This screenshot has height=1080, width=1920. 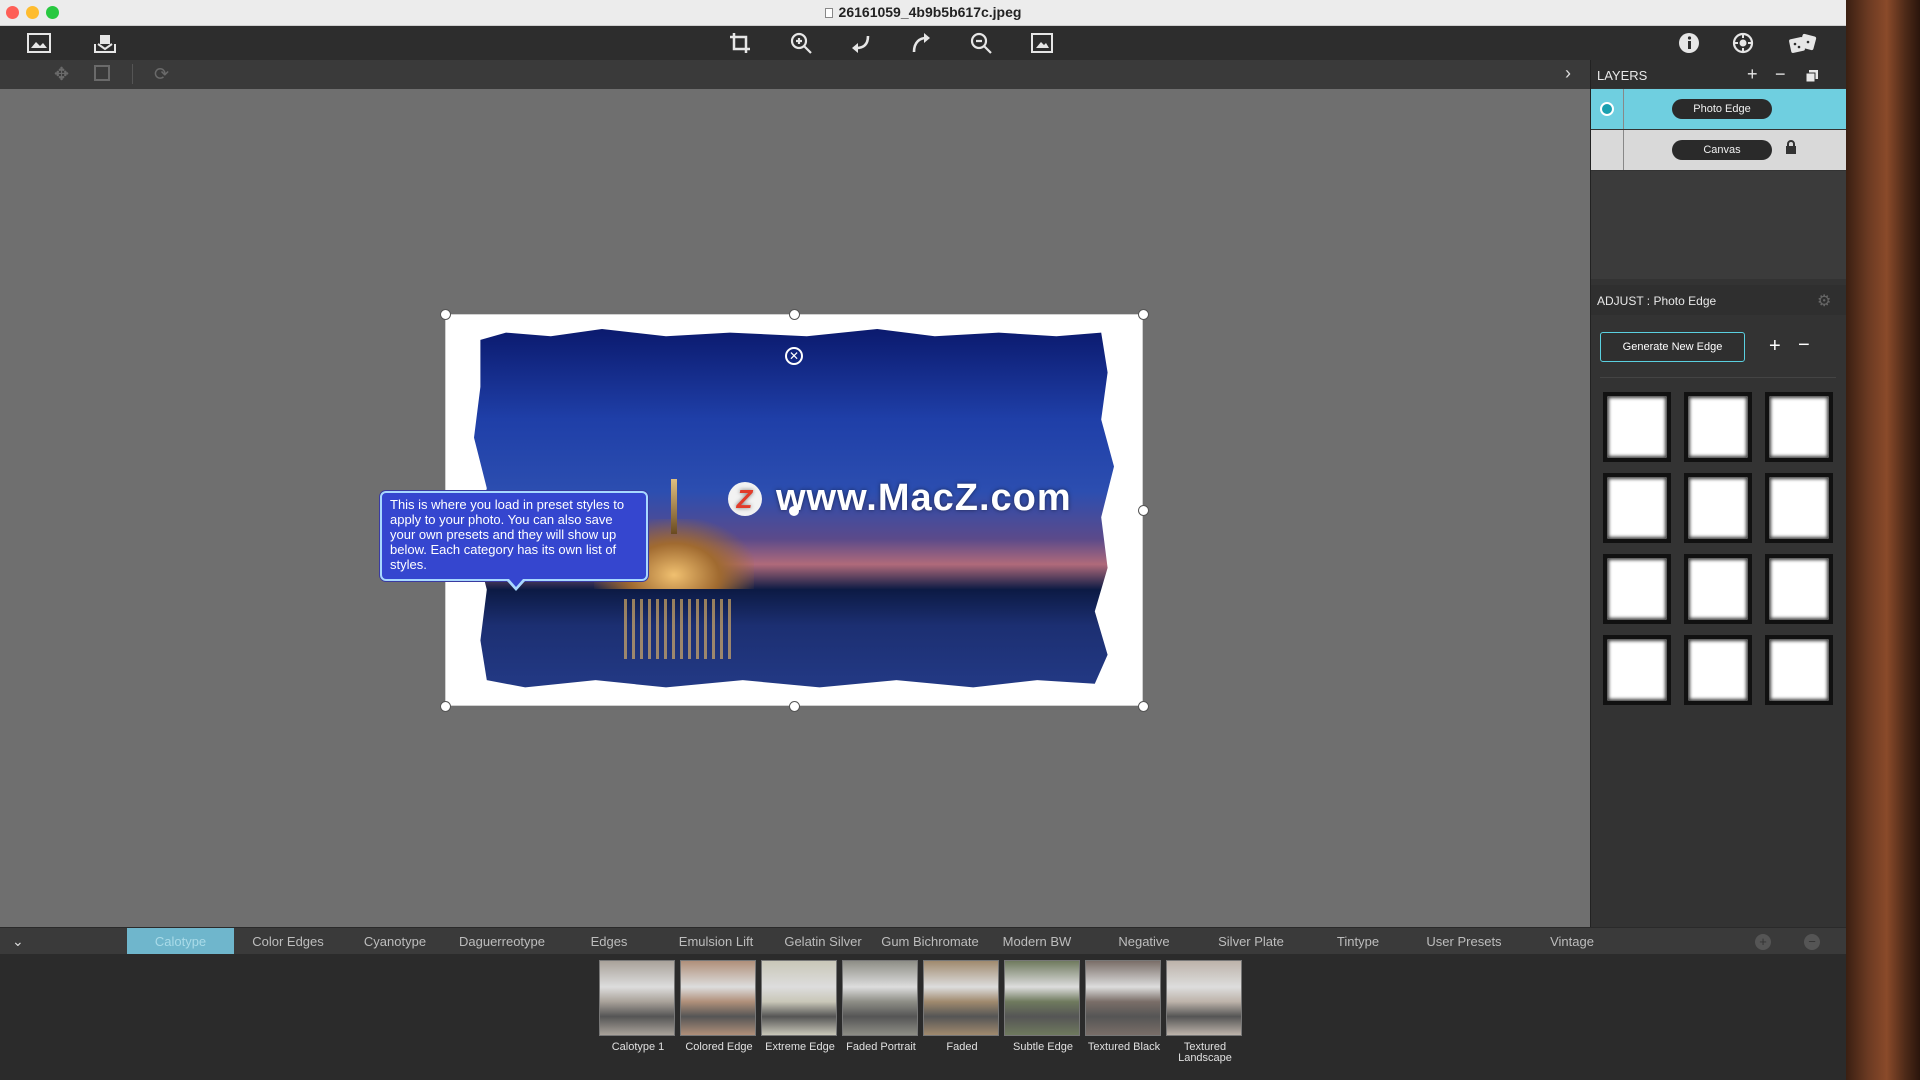 I want to click on tab-color-edges: Color Edges, so click(x=288, y=941).